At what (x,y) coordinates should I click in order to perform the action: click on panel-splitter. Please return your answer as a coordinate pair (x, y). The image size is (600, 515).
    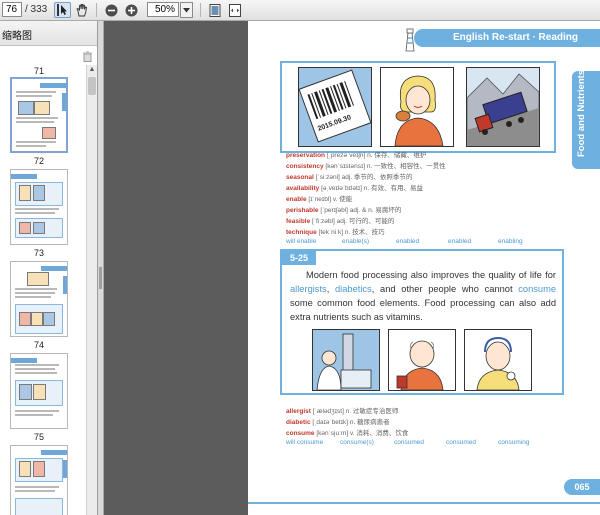
    Looking at the image, I should click on (101, 268).